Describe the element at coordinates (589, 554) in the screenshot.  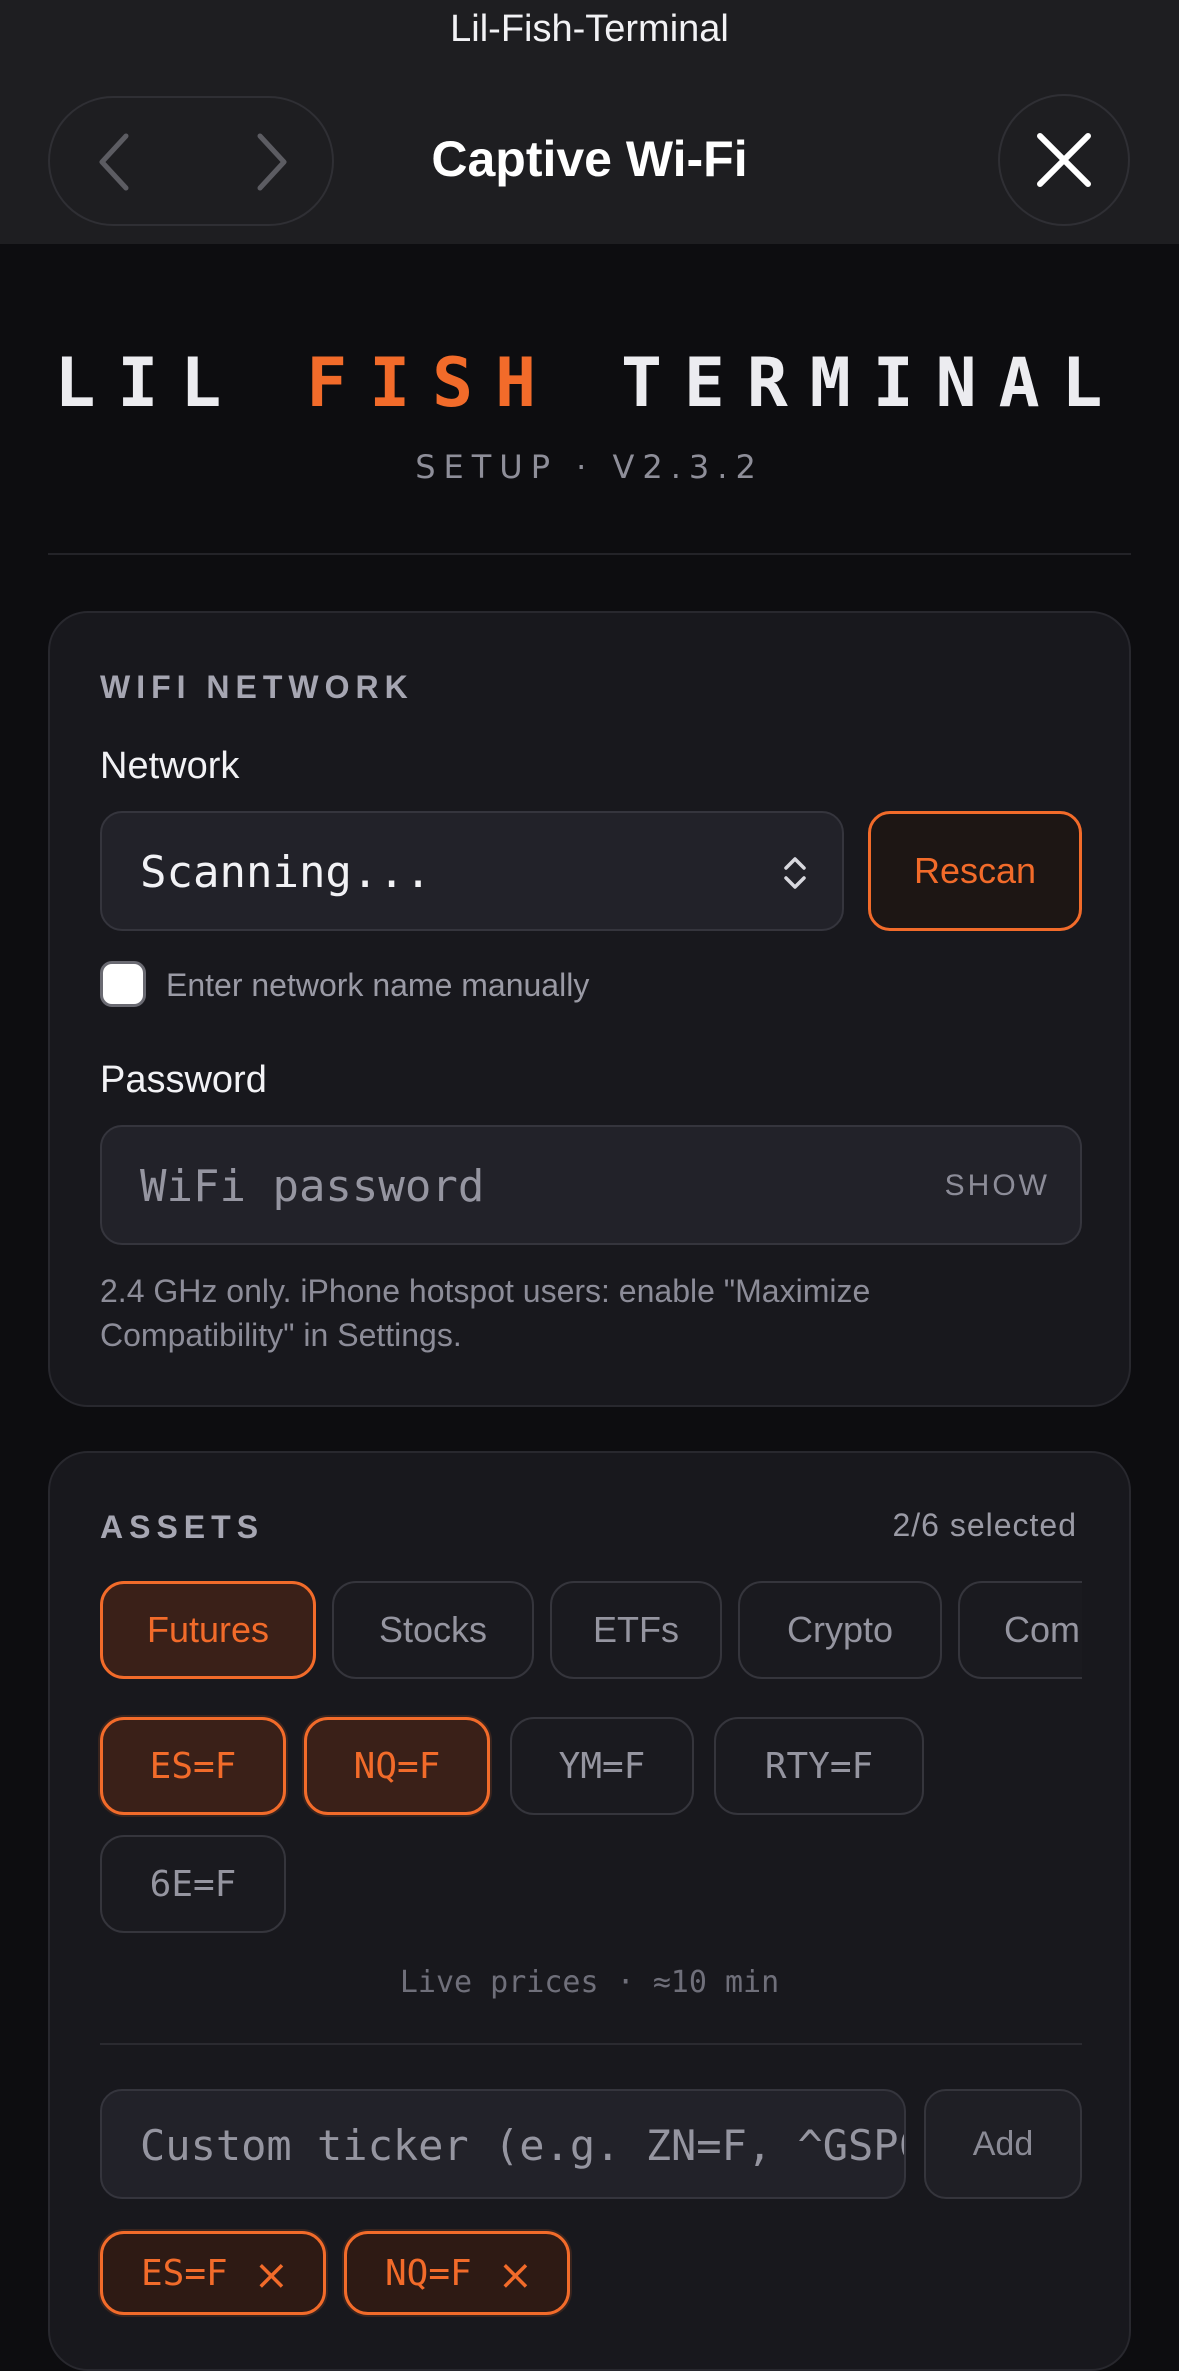
I see `header-divider` at that location.